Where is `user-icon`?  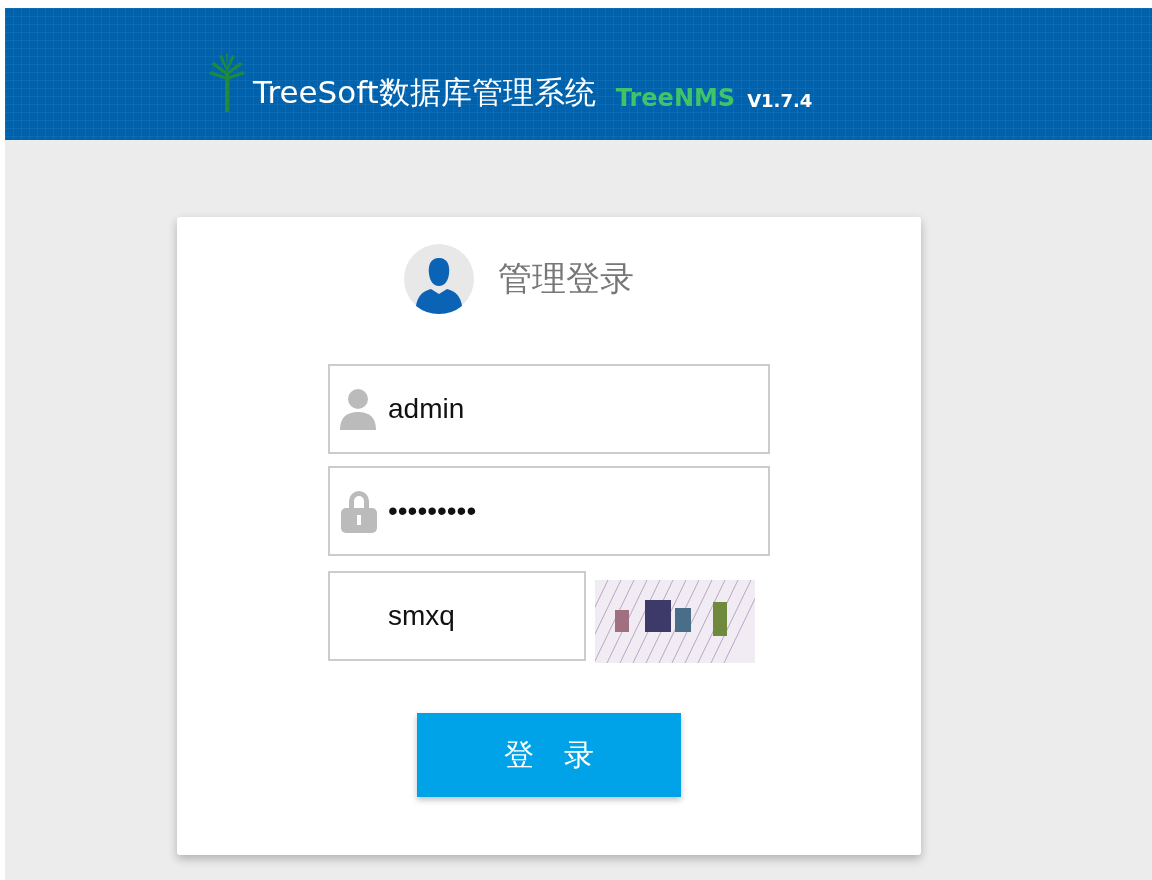 user-icon is located at coordinates (358, 409).